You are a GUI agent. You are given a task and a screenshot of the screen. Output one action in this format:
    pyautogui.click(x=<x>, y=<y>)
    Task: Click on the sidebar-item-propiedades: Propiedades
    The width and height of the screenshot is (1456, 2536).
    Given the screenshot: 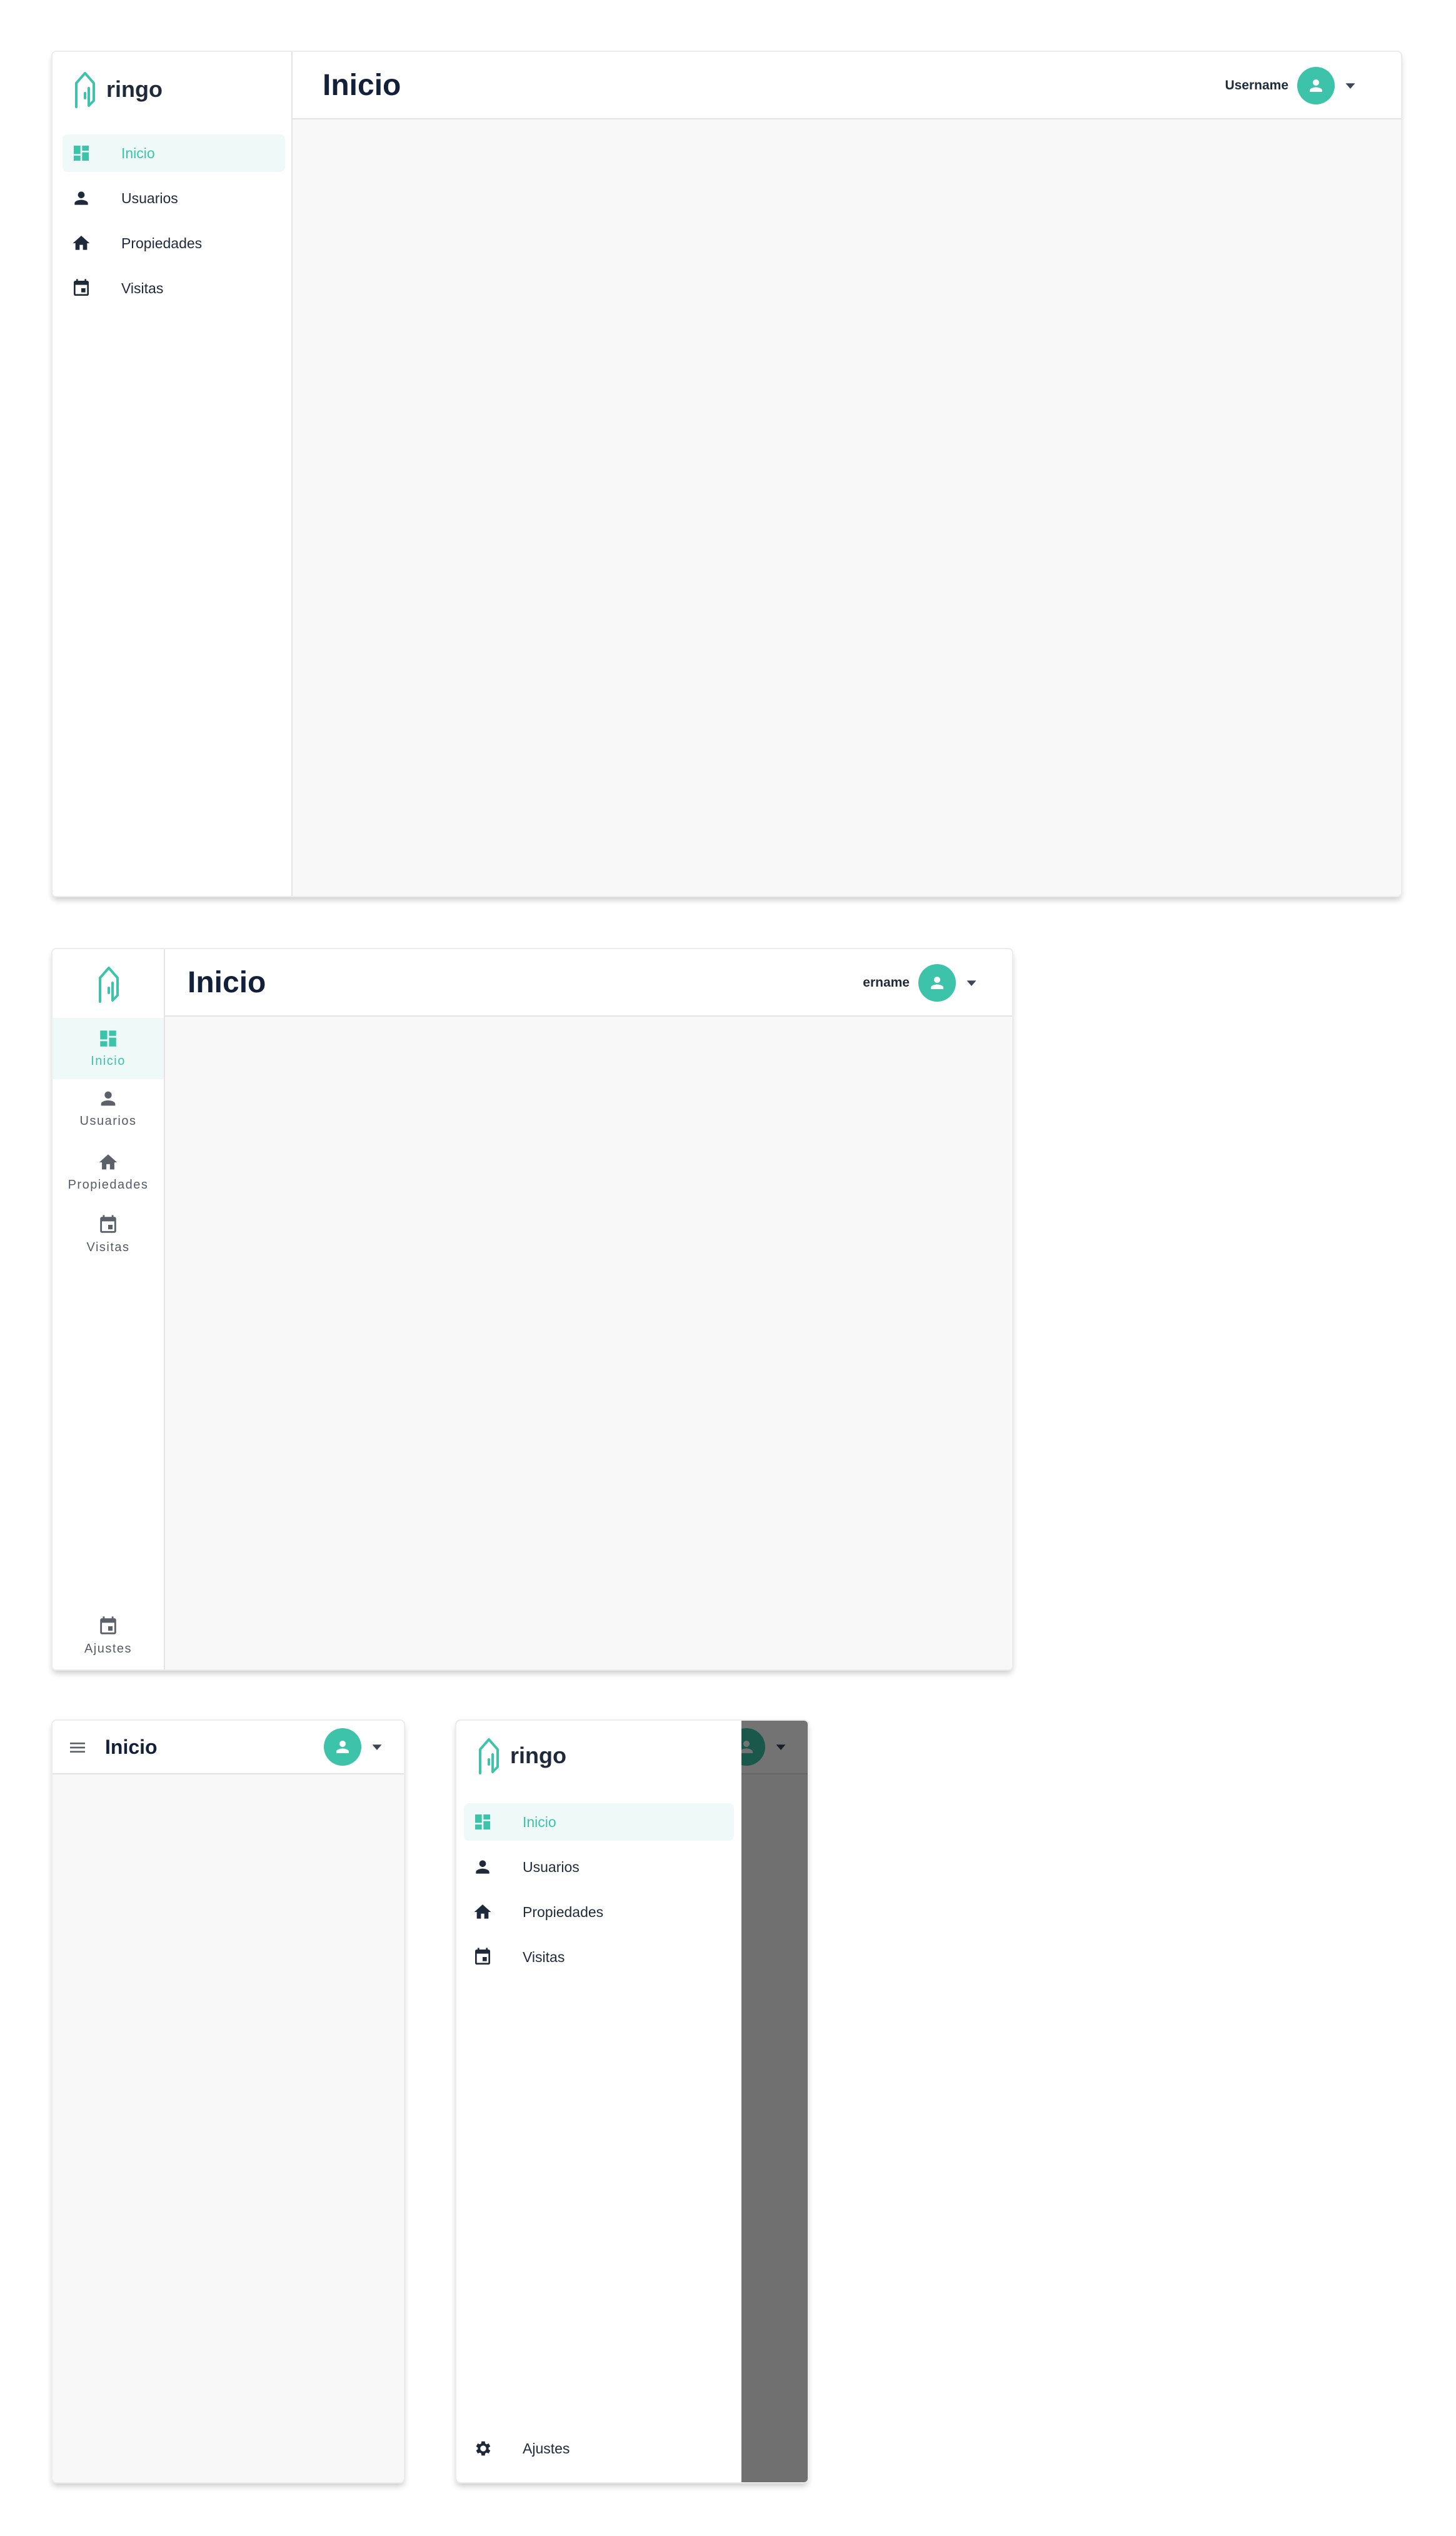 What is the action you would take?
    pyautogui.click(x=174, y=243)
    